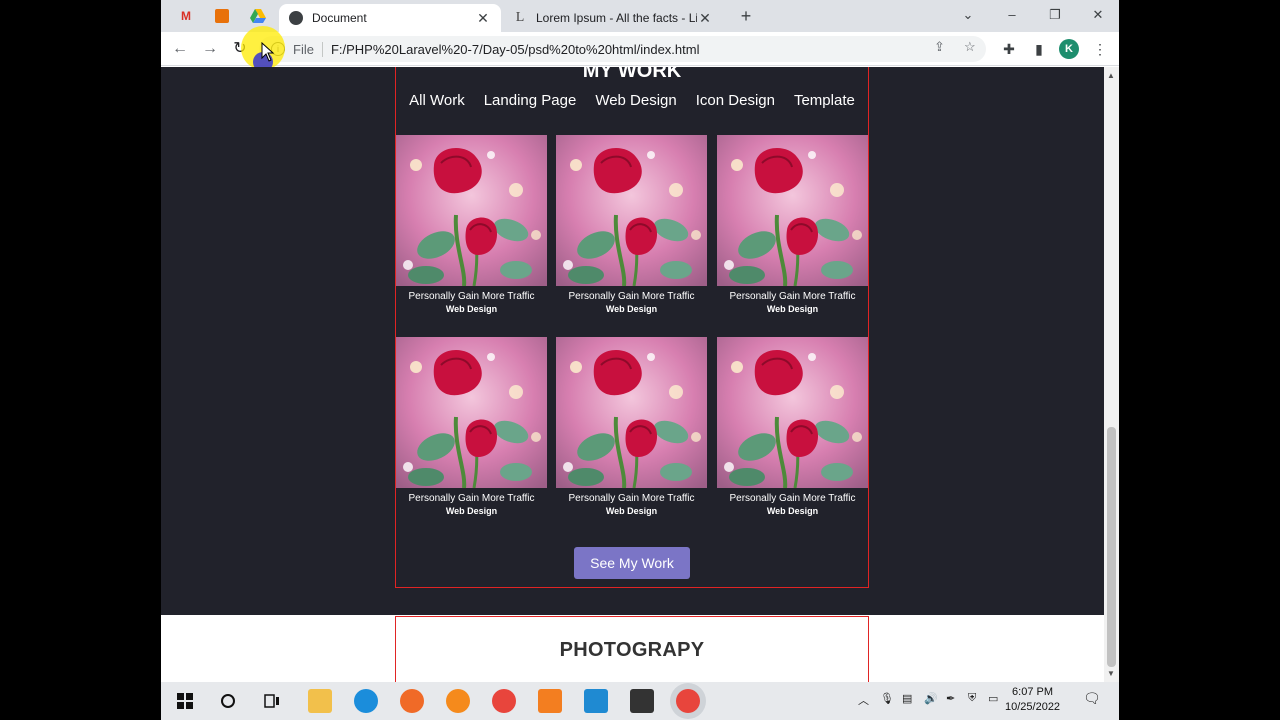  What do you see at coordinates (520, 17) in the screenshot?
I see `lipsum-favicon-icon: L` at bounding box center [520, 17].